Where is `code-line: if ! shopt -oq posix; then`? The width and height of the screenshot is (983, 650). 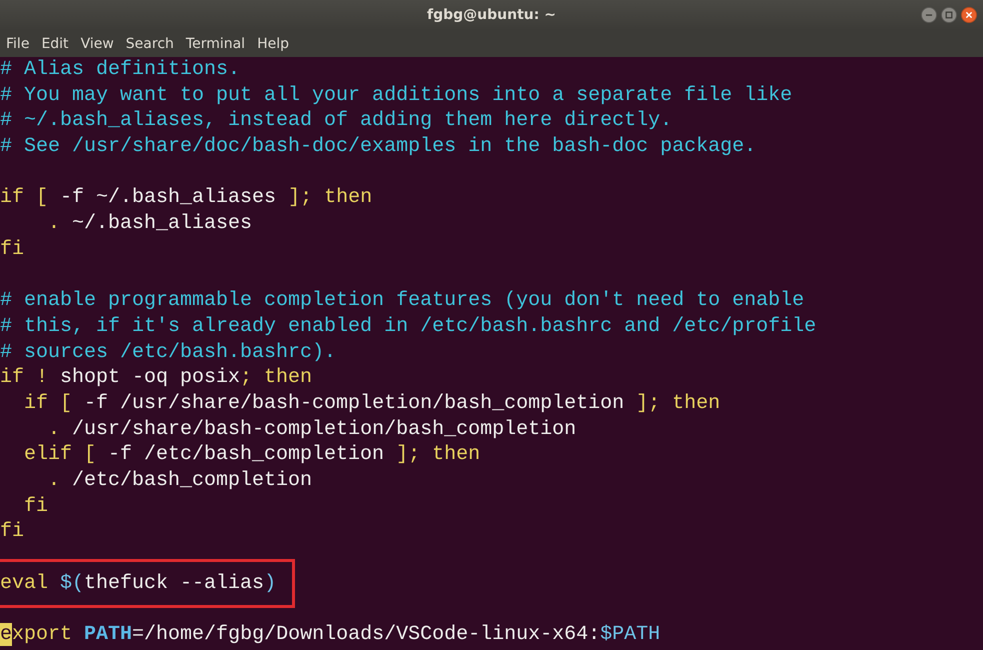
code-line: if ! shopt -oq posix; then is located at coordinates (157, 378).